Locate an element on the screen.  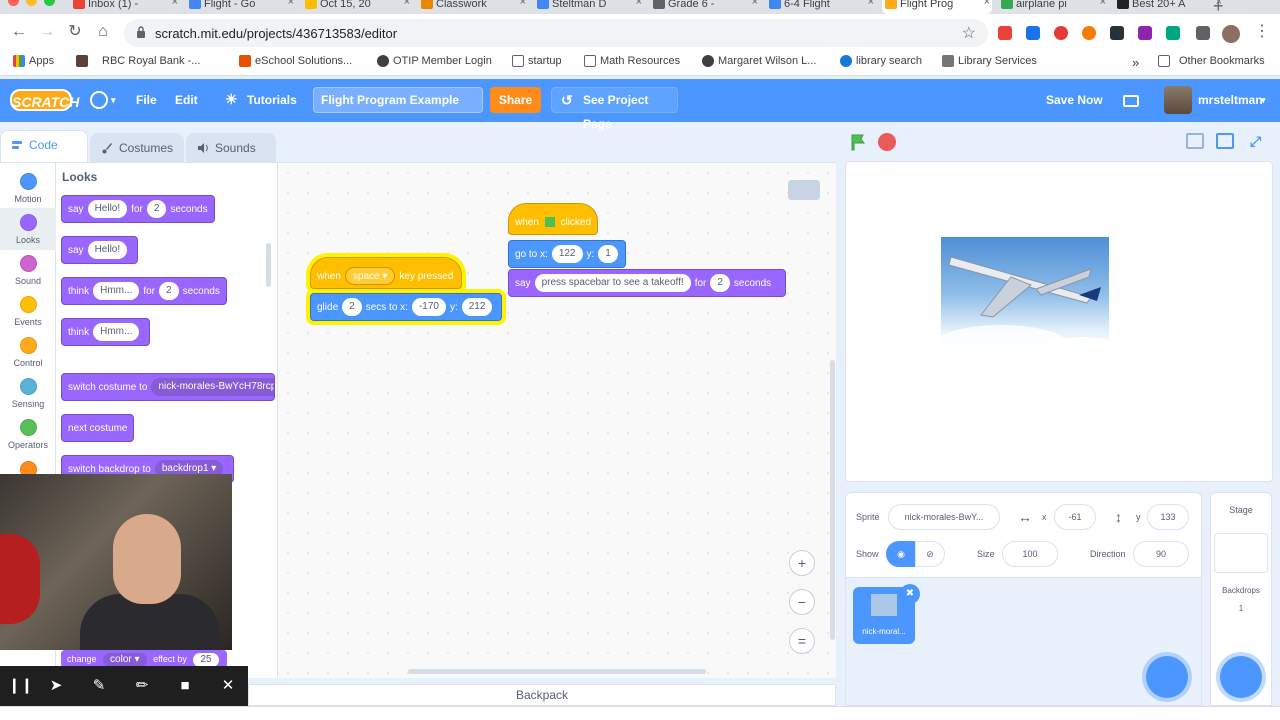
edit-menu: Edit is located at coordinates (186, 100).